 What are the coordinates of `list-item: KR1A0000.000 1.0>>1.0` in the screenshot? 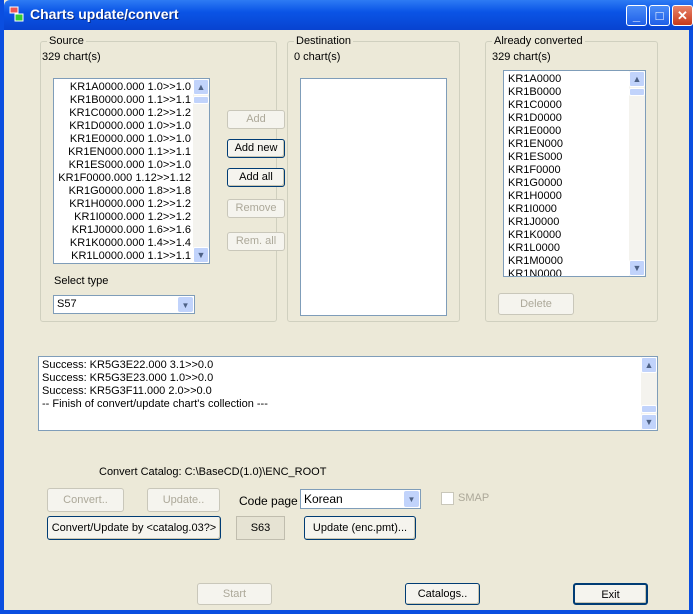 It's located at (124, 87).